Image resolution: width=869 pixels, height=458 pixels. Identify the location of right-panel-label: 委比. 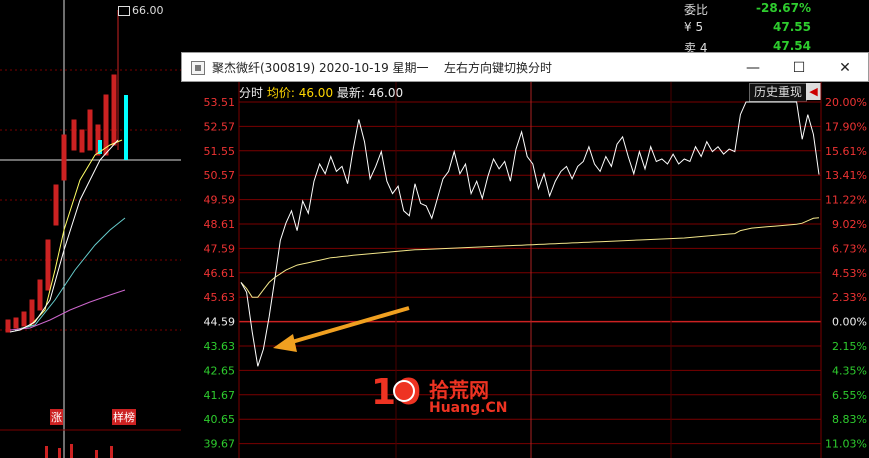
(696, 10).